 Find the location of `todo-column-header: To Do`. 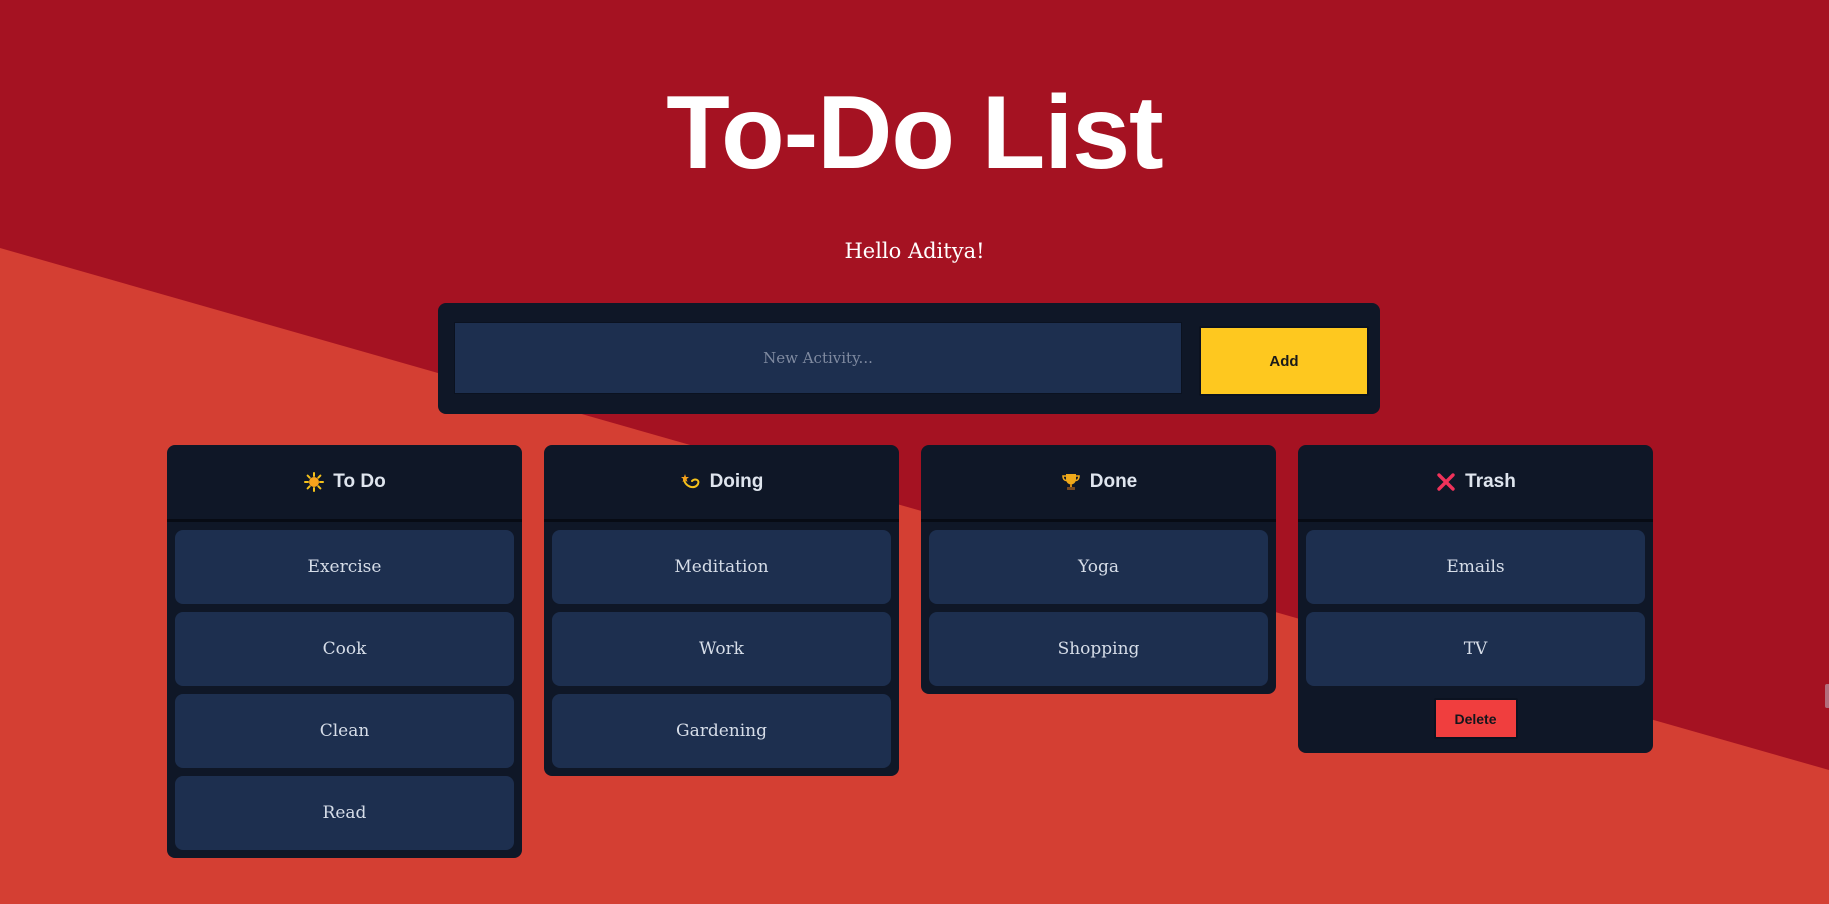

todo-column-header: To Do is located at coordinates (344, 483).